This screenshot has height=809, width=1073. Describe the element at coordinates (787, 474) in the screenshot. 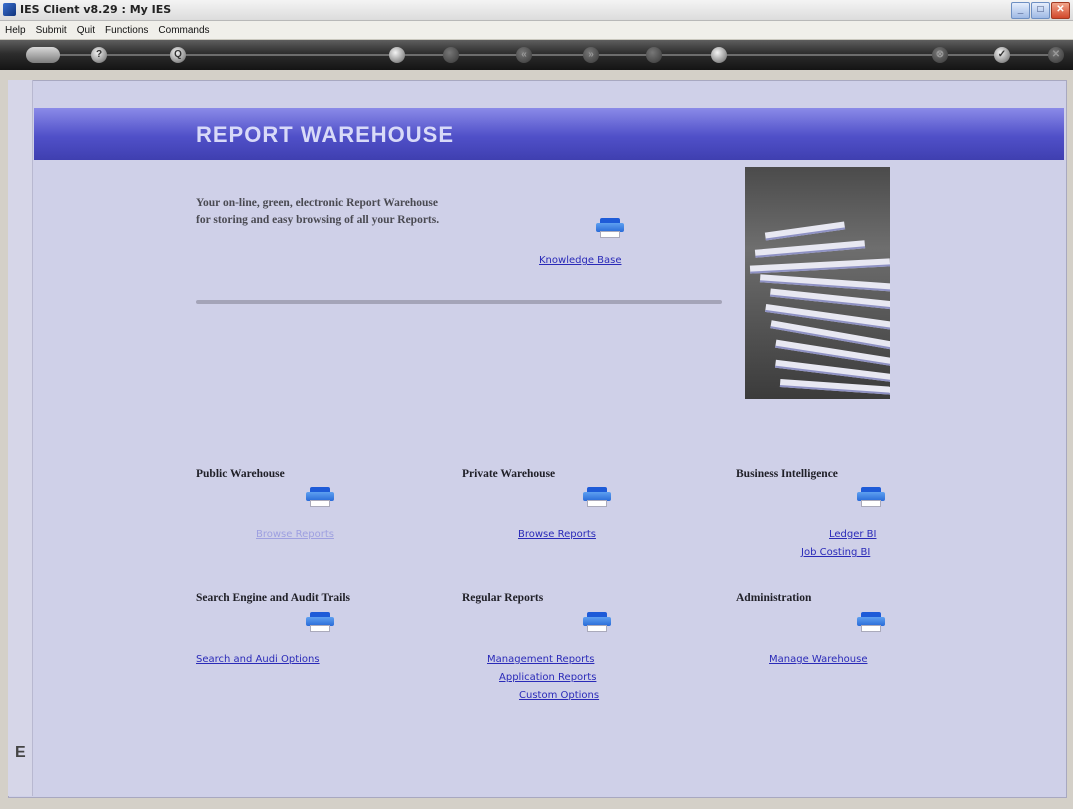

I see `business-intelligence-title: Business Intelligence` at that location.